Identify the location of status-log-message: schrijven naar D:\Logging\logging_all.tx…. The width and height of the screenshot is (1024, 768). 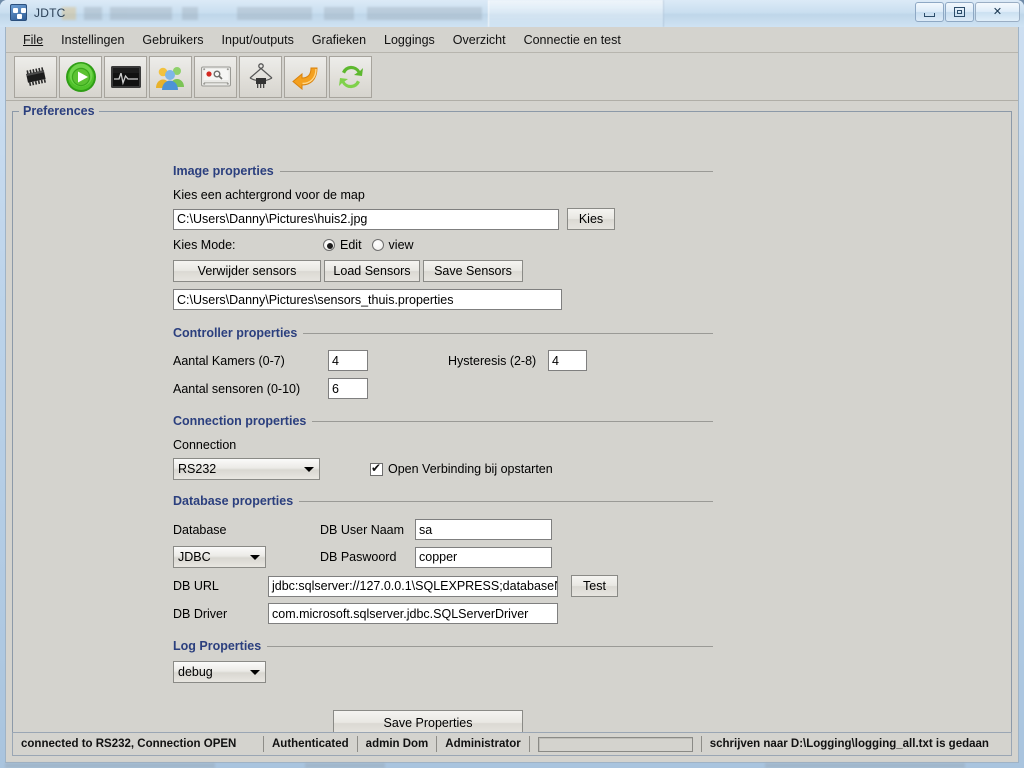
(849, 744).